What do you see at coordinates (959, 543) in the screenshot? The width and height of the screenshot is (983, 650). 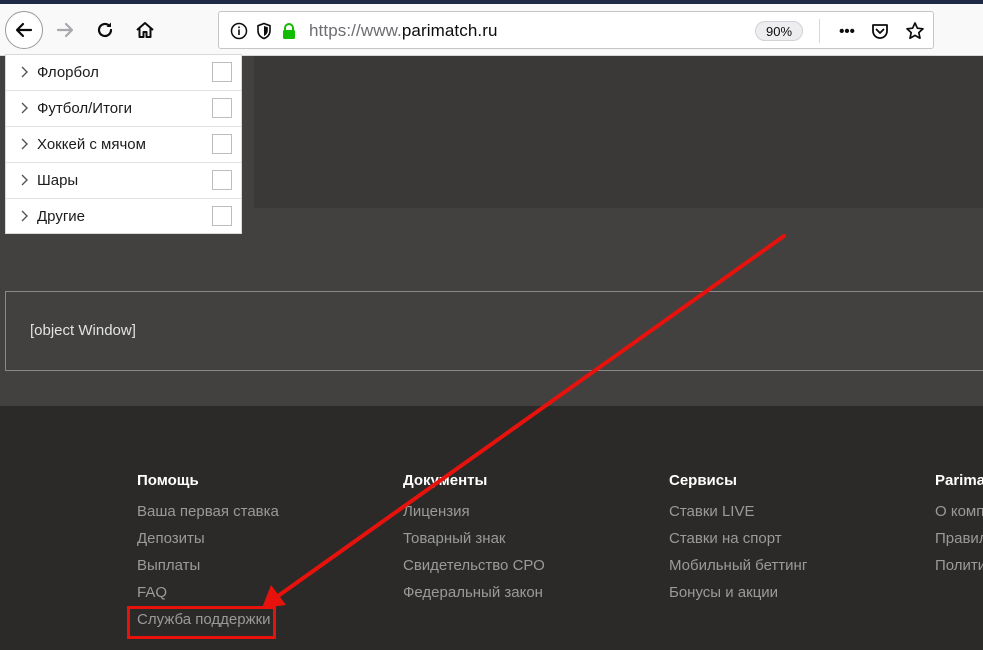 I see `footer-link: Правила` at bounding box center [959, 543].